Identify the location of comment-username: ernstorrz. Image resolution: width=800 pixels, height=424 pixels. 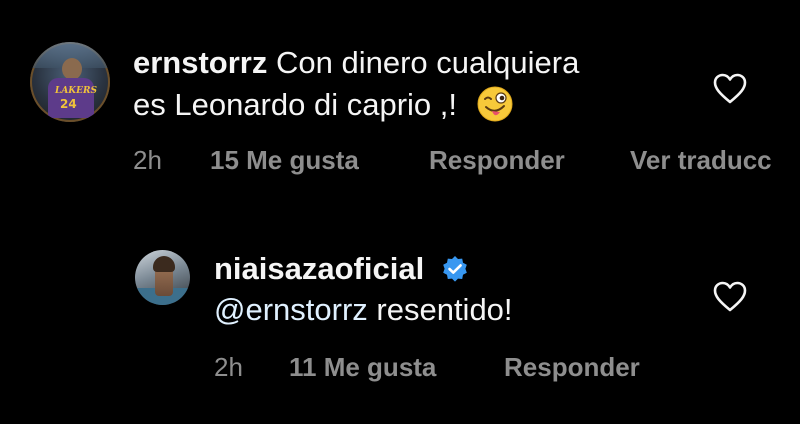
(200, 62).